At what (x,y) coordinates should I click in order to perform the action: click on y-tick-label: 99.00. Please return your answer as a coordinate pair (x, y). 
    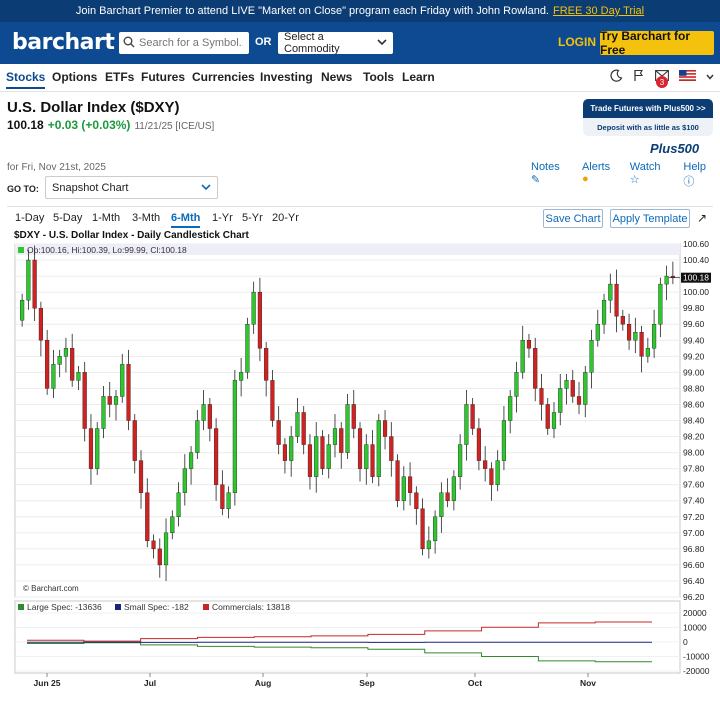
    Looking at the image, I should click on (694, 372).